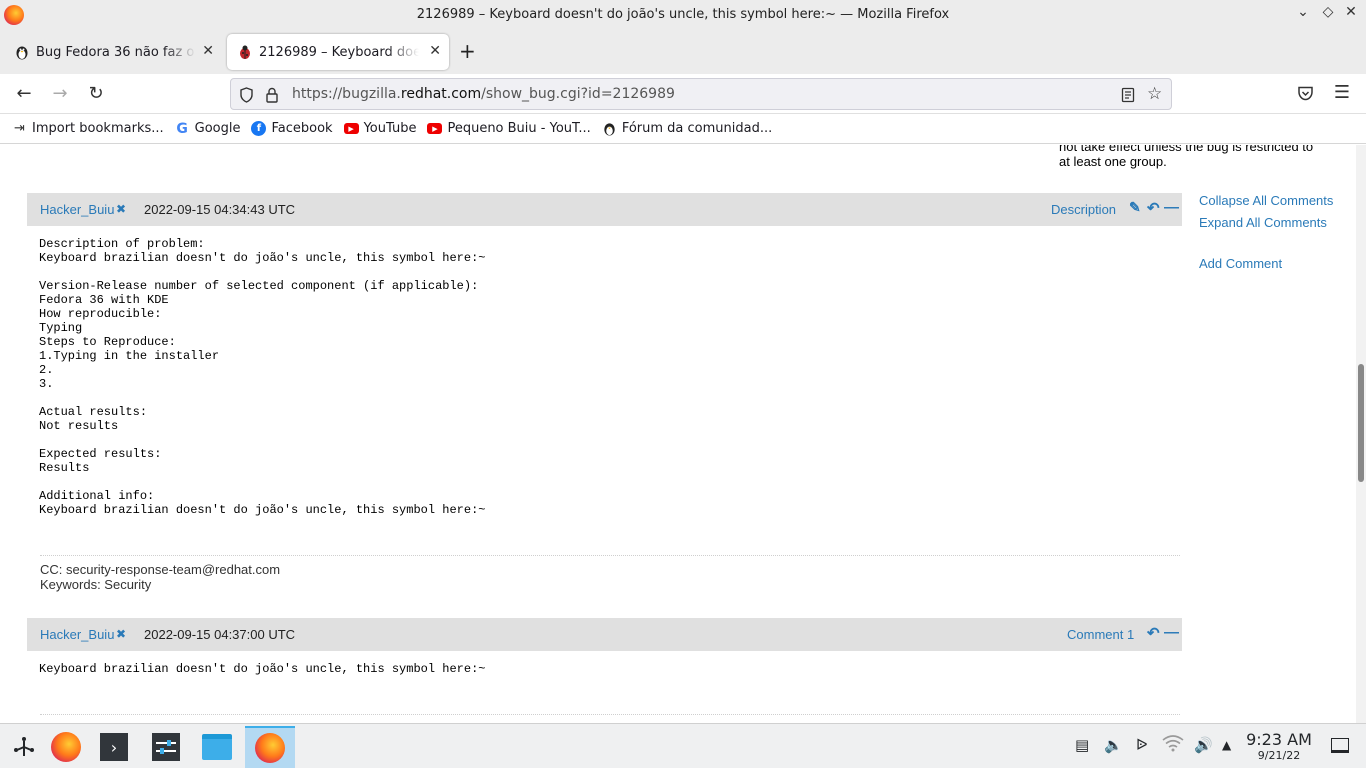 The height and width of the screenshot is (768, 1366). I want to click on clock: 9:23 AM 9/21/22, so click(1279, 746).